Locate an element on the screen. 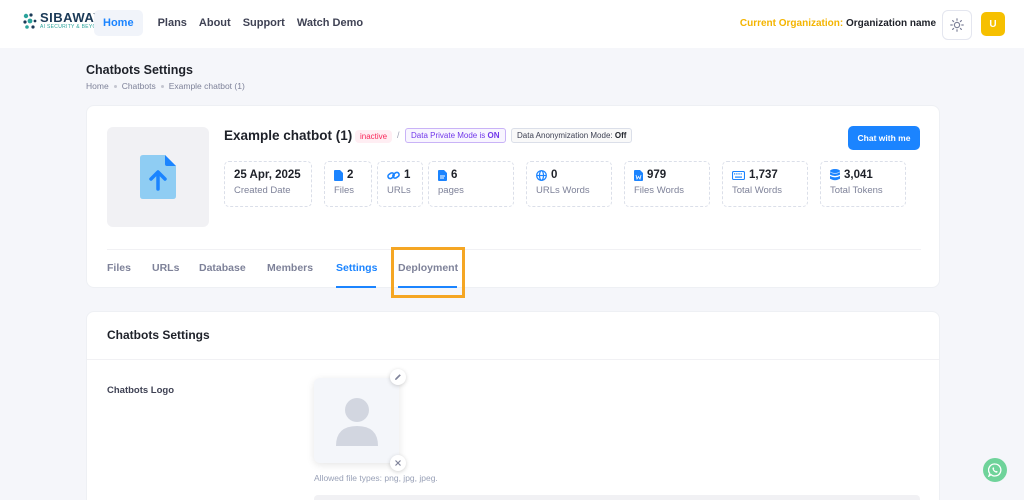 This screenshot has width=1024, height=500. close-icon is located at coordinates (398, 463).